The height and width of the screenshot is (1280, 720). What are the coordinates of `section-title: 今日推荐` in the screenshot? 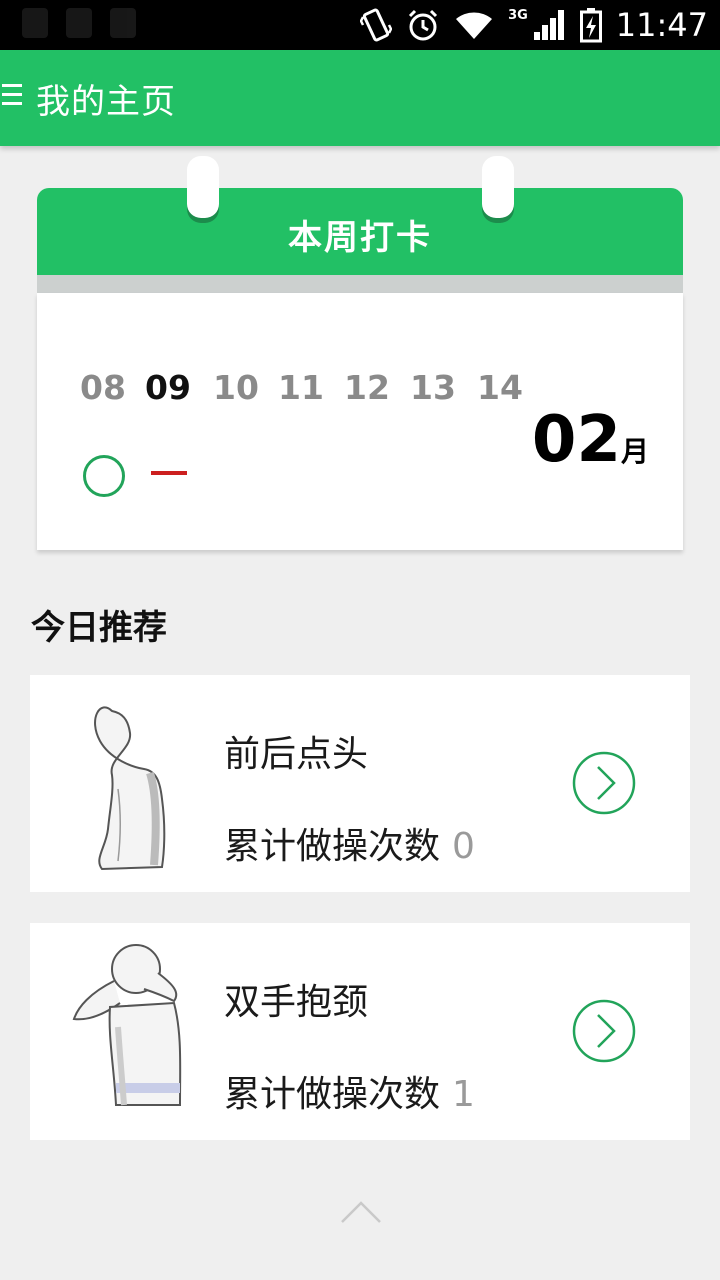 It's located at (99, 628).